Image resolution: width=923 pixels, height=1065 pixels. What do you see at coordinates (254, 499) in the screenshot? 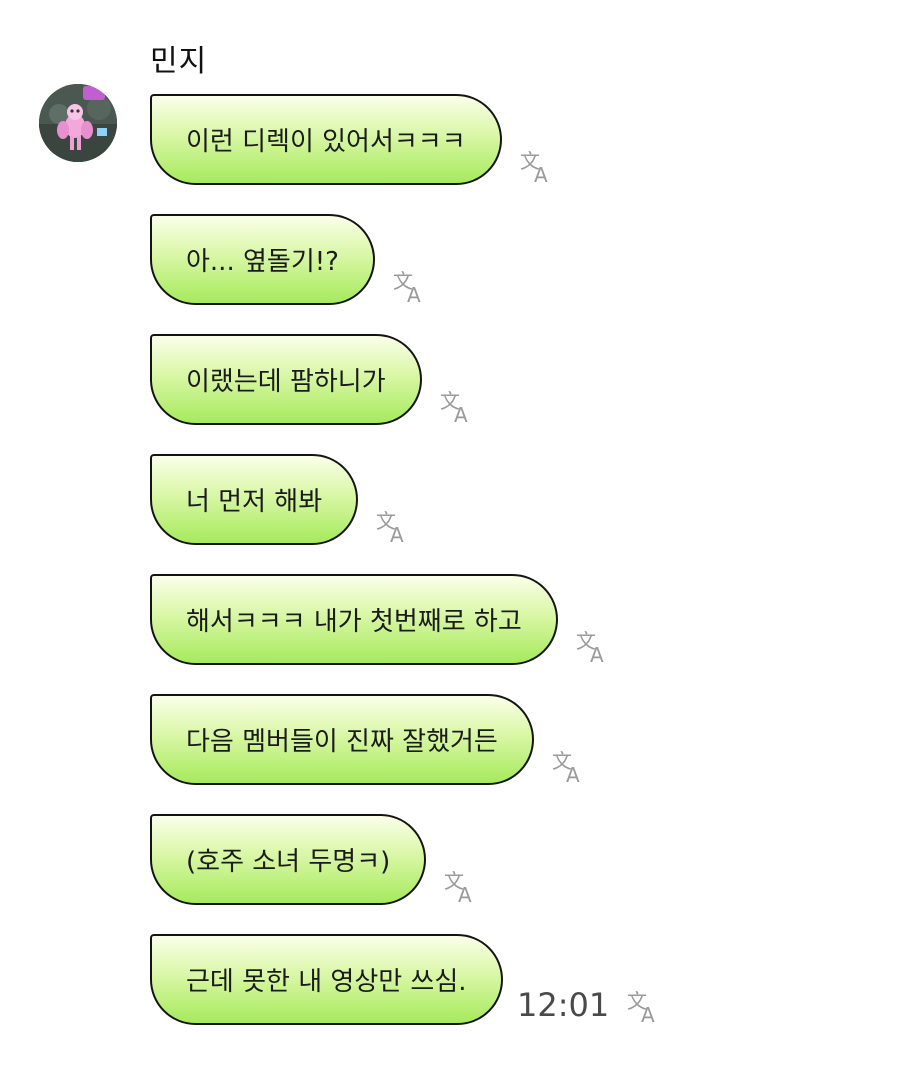
I see `message-bubble: 너 먼저 해봐` at bounding box center [254, 499].